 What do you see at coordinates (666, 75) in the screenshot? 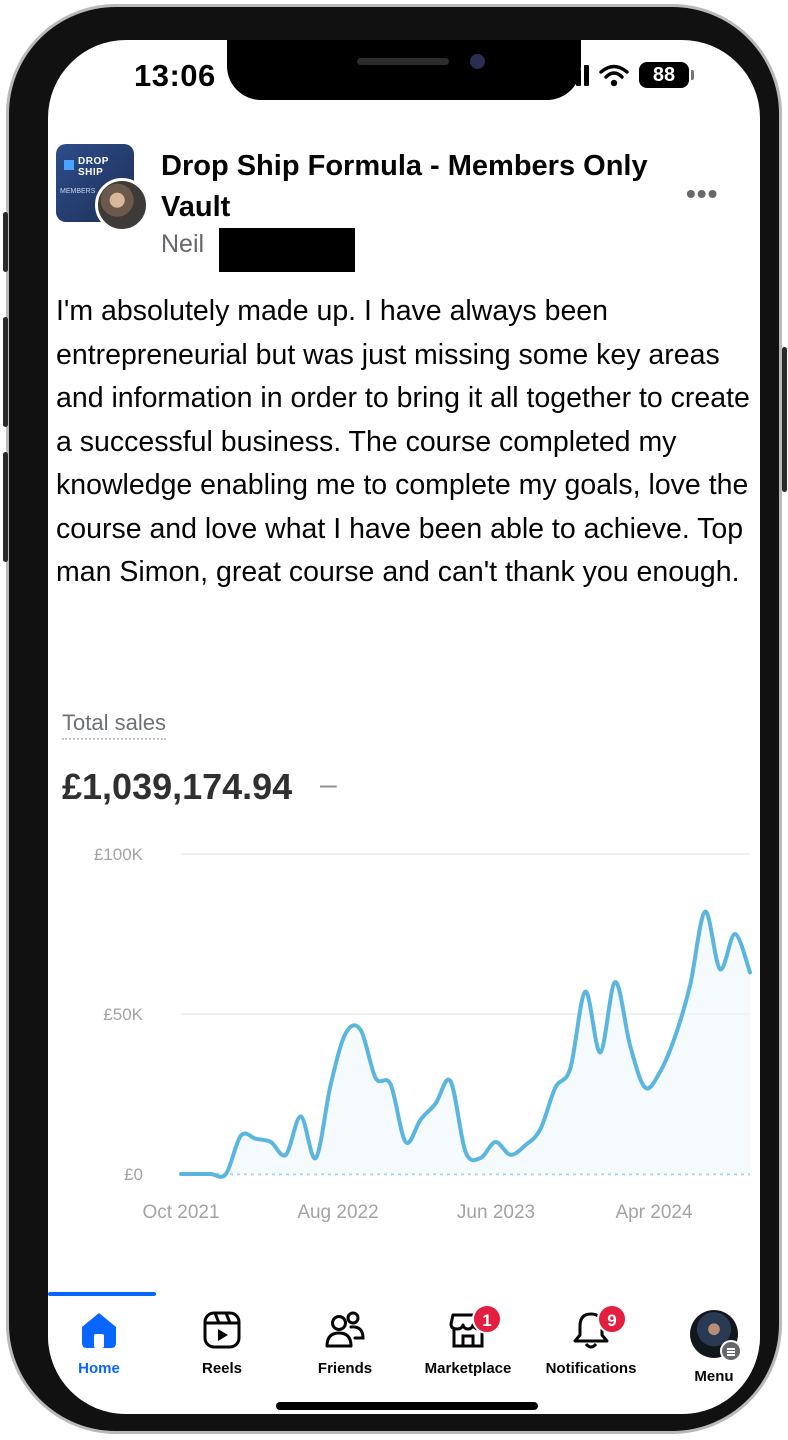
I see `battery-icon: 88` at bounding box center [666, 75].